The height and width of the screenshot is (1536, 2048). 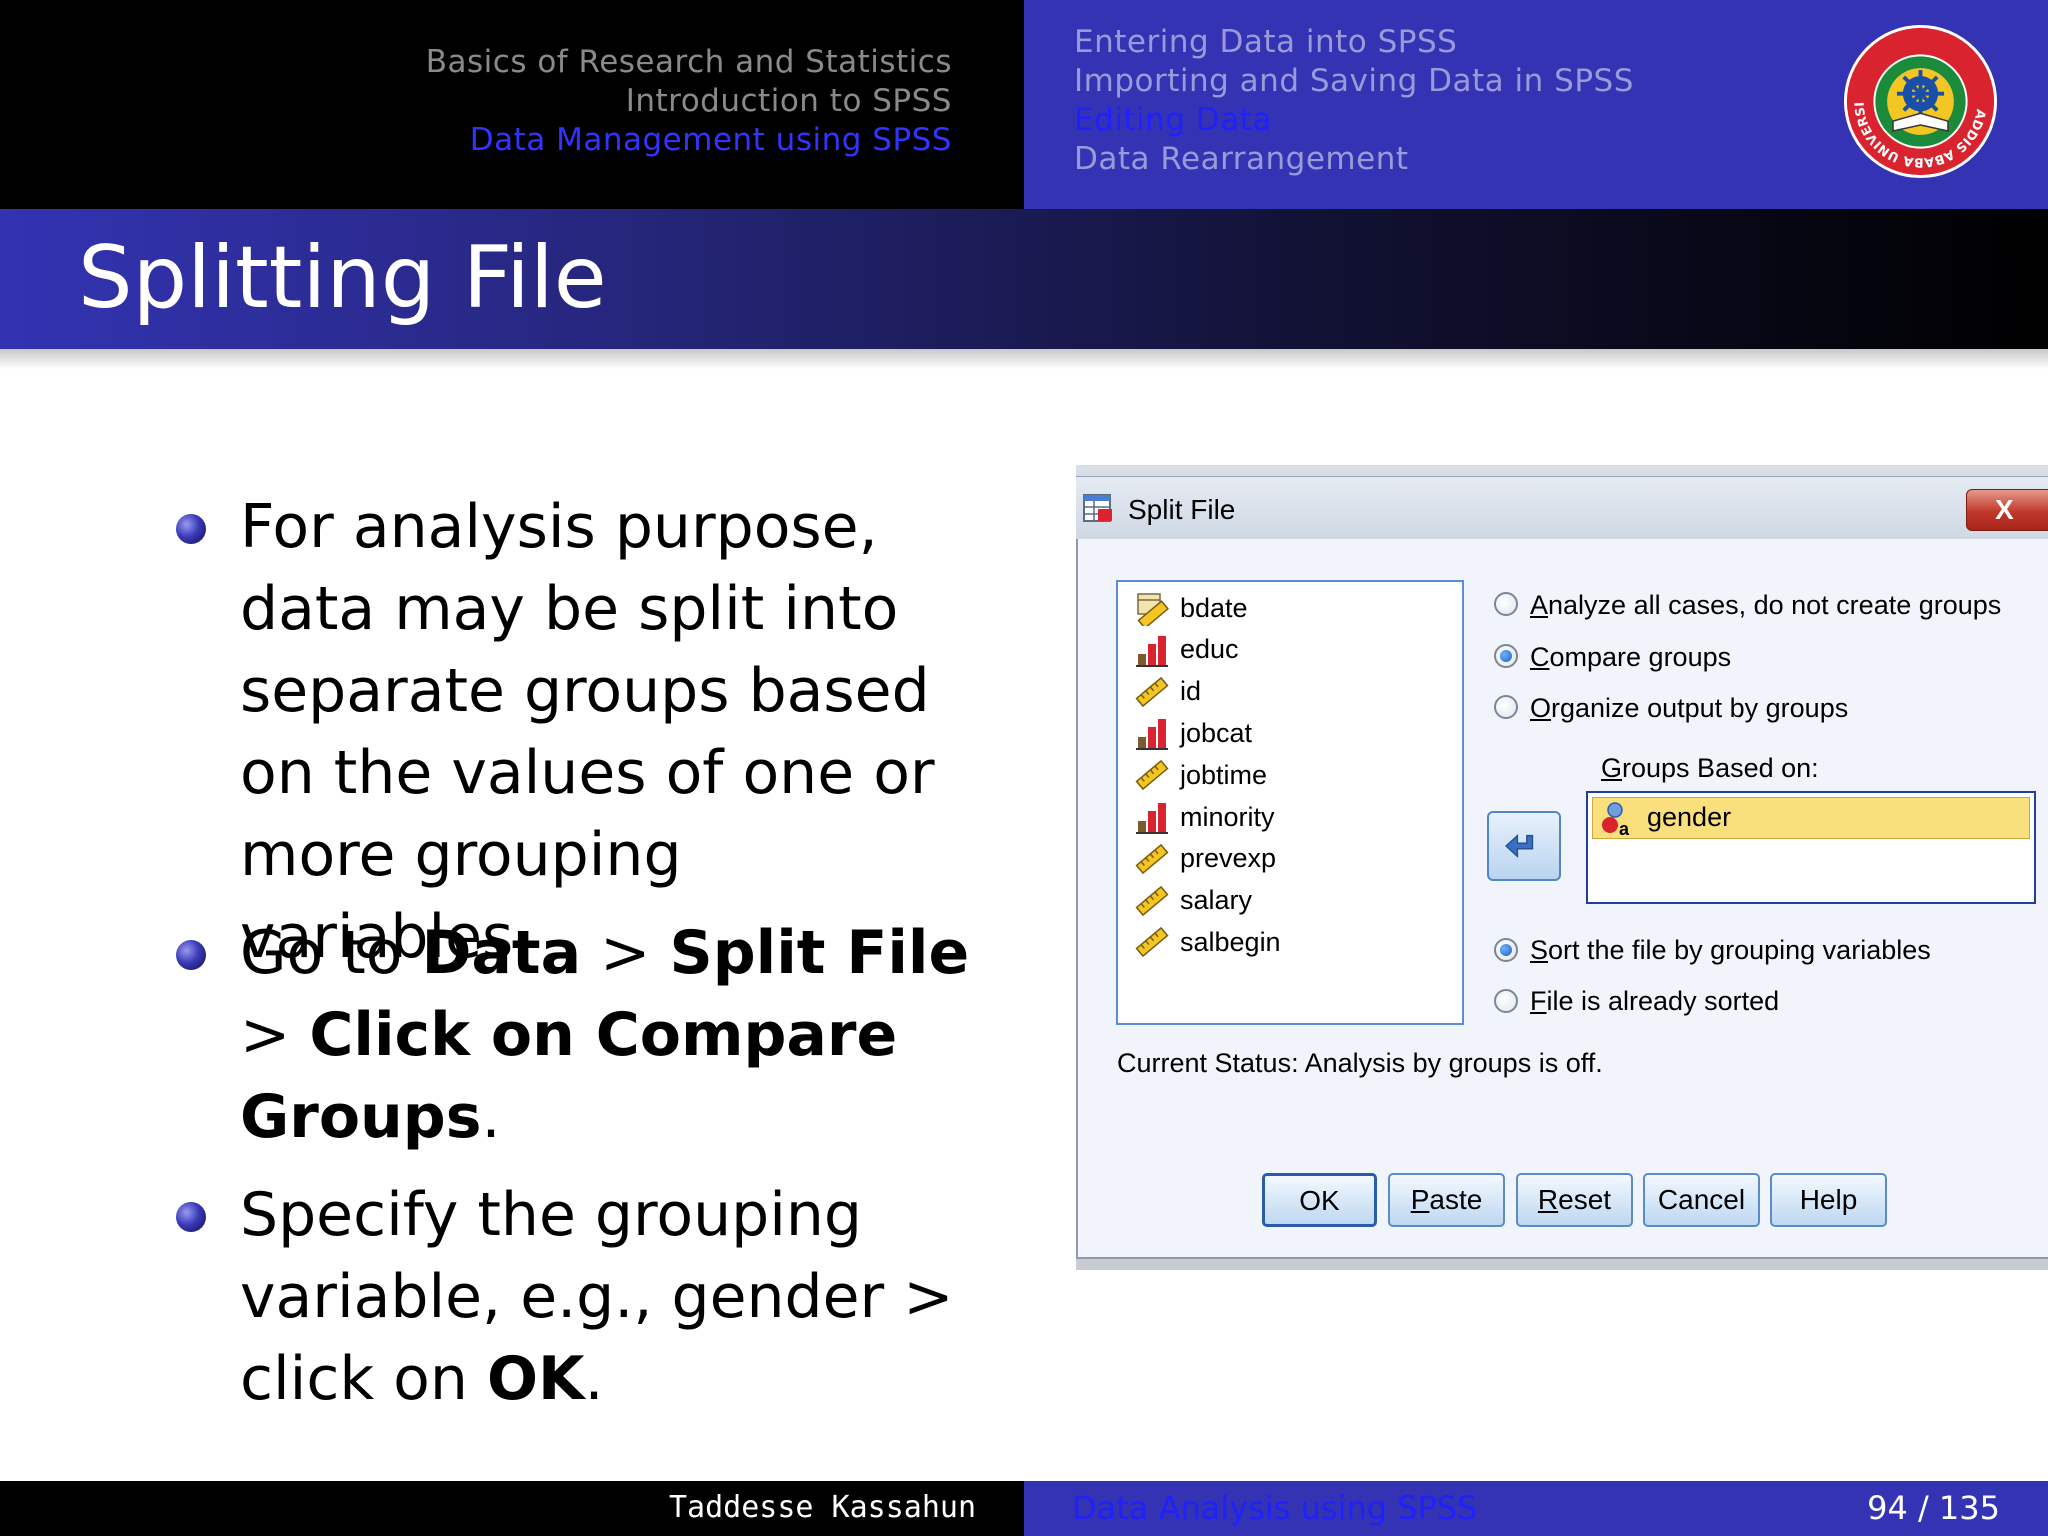 What do you see at coordinates (1506, 950) in the screenshot?
I see `radio-sort-file` at bounding box center [1506, 950].